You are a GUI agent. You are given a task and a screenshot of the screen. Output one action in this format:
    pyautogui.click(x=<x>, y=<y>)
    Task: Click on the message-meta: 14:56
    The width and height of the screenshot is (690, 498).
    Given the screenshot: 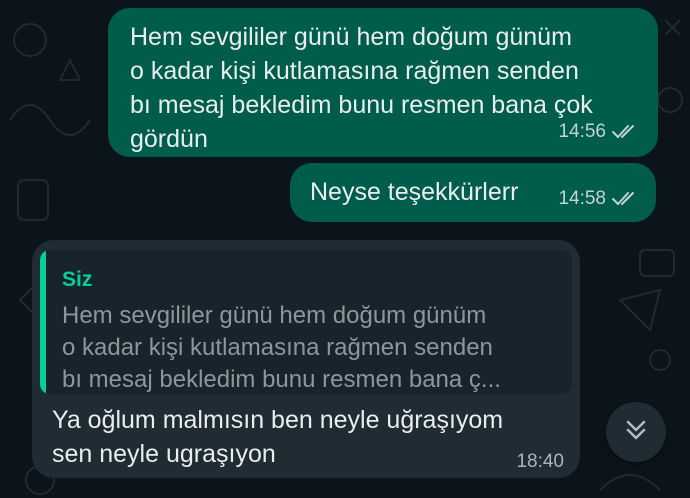 What is the action you would take?
    pyautogui.click(x=599, y=132)
    